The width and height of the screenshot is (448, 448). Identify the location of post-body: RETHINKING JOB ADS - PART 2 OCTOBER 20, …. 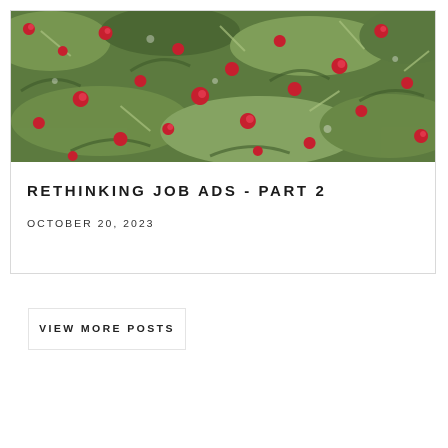
(223, 196).